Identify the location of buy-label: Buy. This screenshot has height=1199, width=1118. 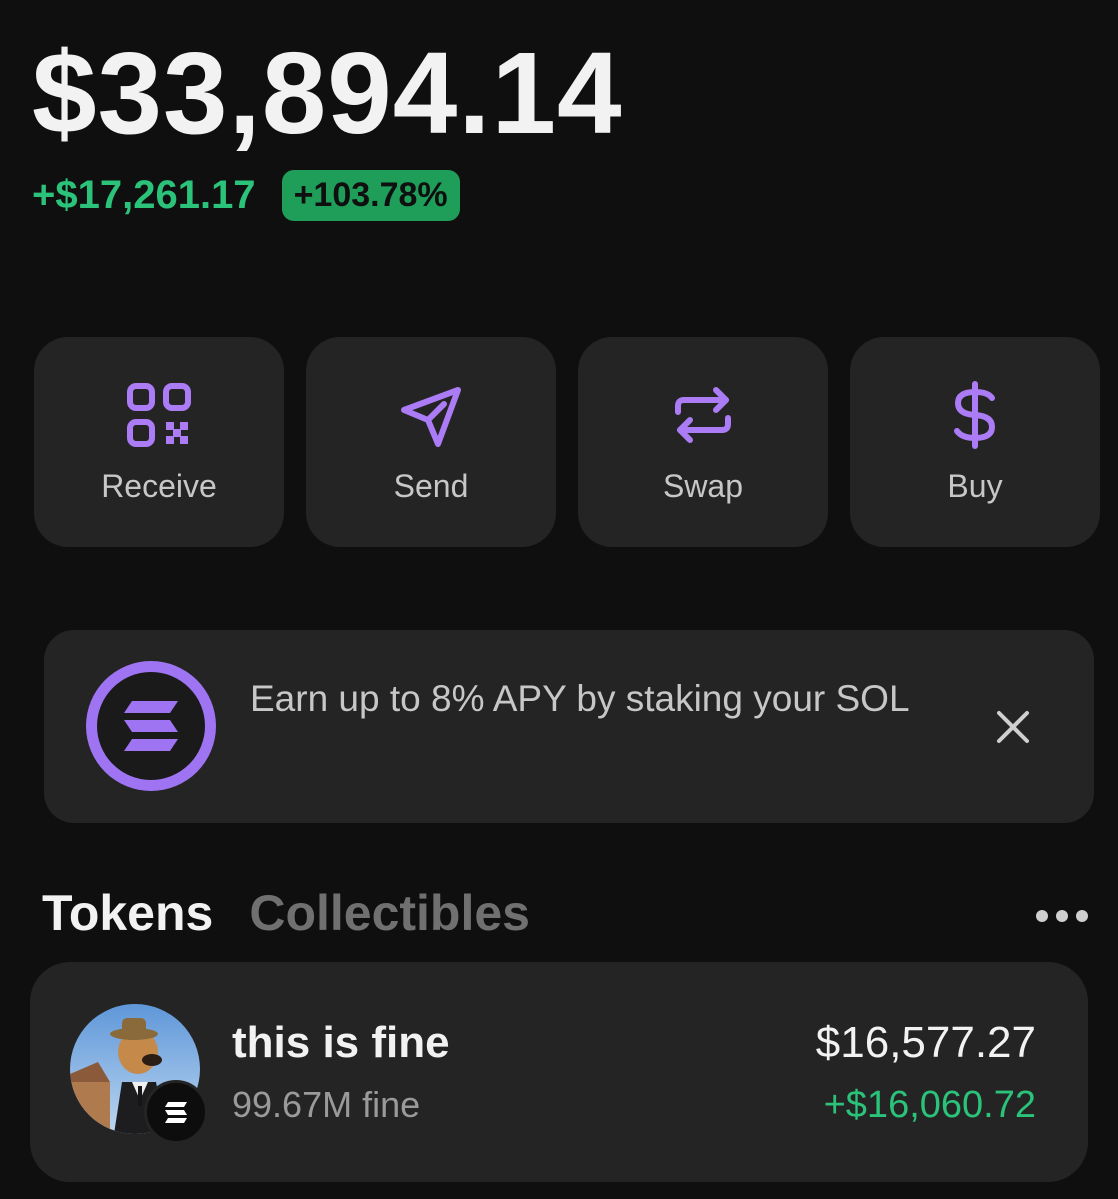
(975, 485).